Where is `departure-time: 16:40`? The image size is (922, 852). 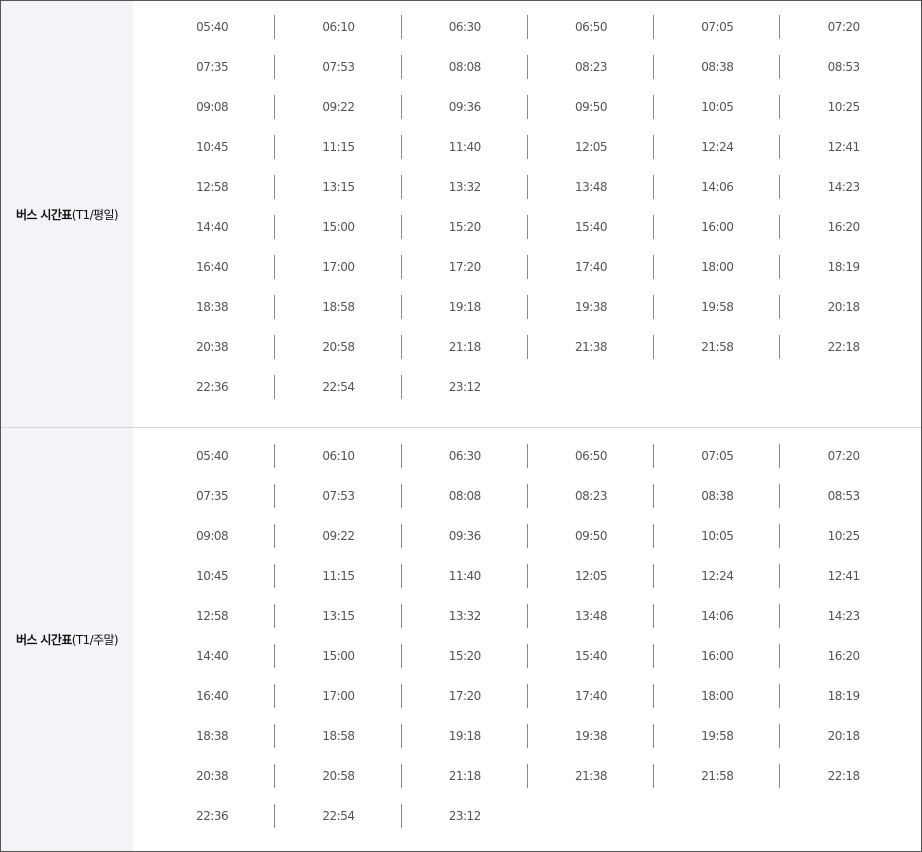
departure-time: 16:40 is located at coordinates (212, 696).